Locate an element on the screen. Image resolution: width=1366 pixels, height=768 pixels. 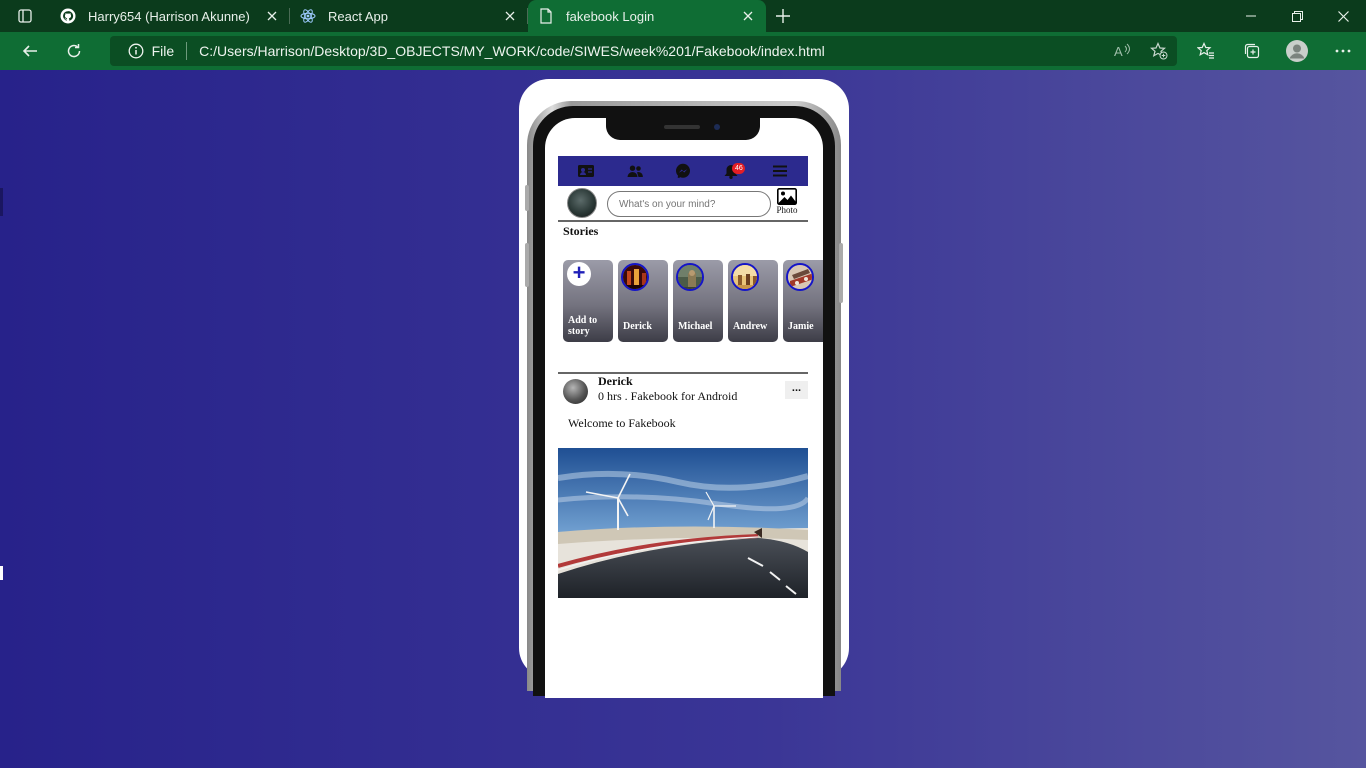
favorites-icon is located at coordinates (1205, 50).